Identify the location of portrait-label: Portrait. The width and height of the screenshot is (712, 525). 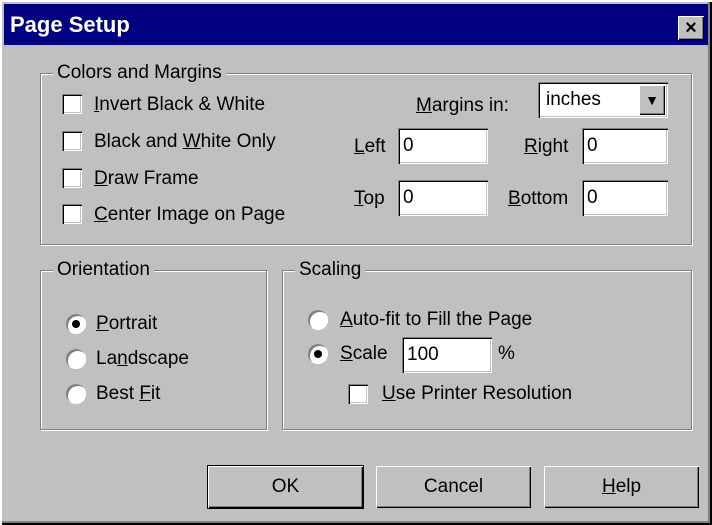
(126, 324).